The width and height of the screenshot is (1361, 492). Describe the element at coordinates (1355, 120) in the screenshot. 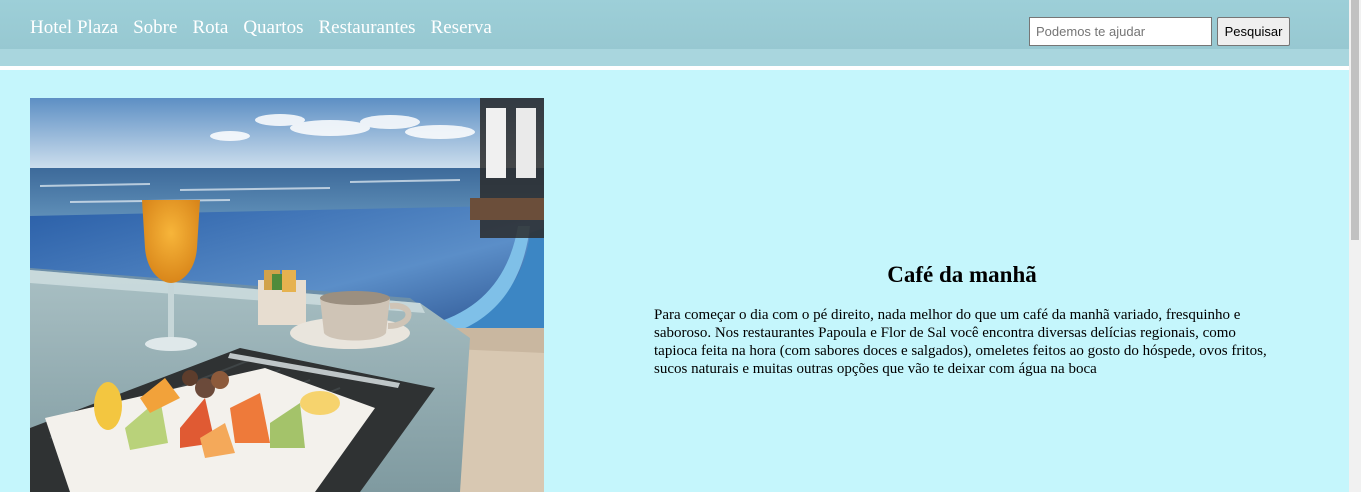

I see `scrollbar-thumb` at that location.